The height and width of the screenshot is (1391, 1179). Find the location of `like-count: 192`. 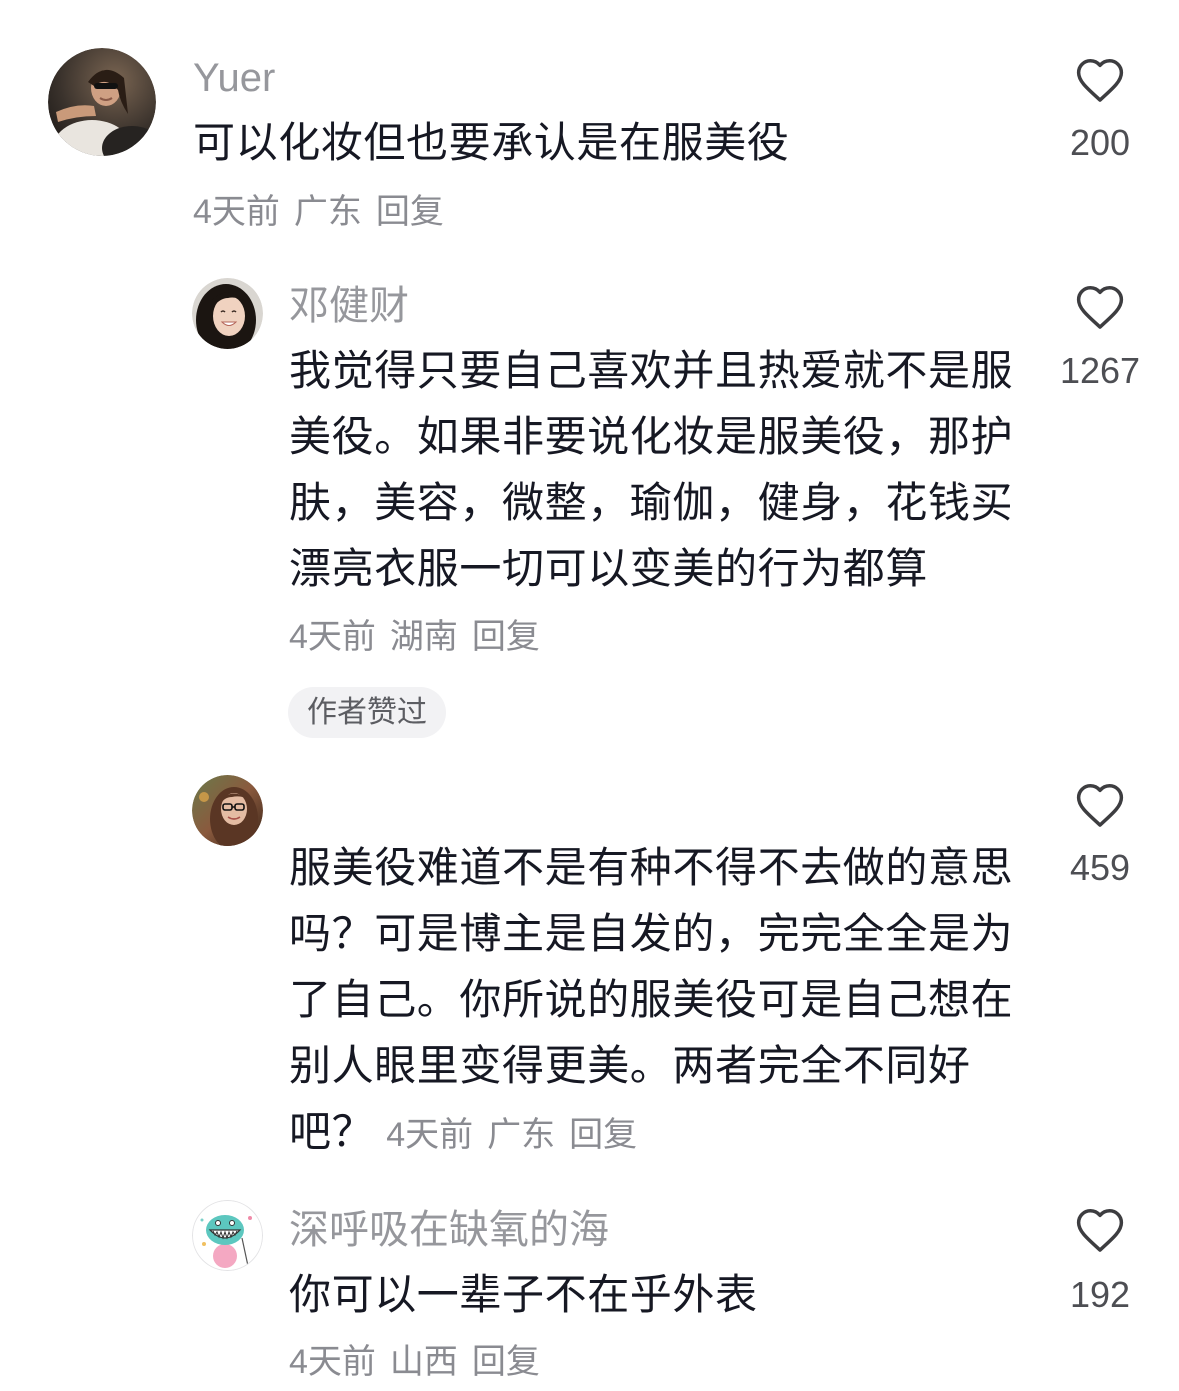

like-count: 192 is located at coordinates (1100, 1294).